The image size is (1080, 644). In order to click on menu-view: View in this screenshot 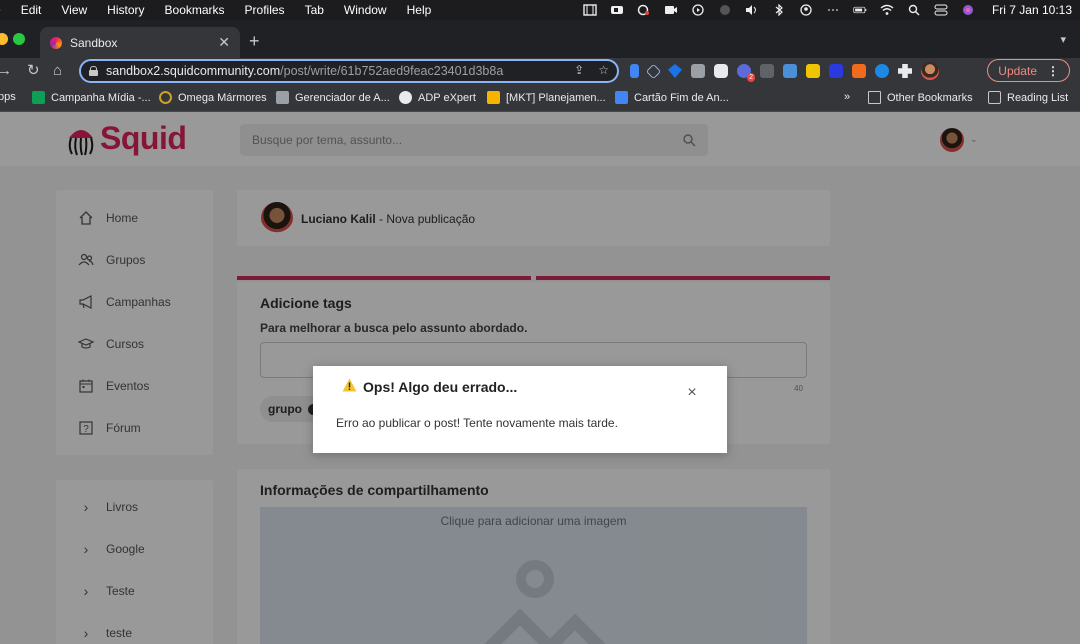, I will do `click(74, 10)`.